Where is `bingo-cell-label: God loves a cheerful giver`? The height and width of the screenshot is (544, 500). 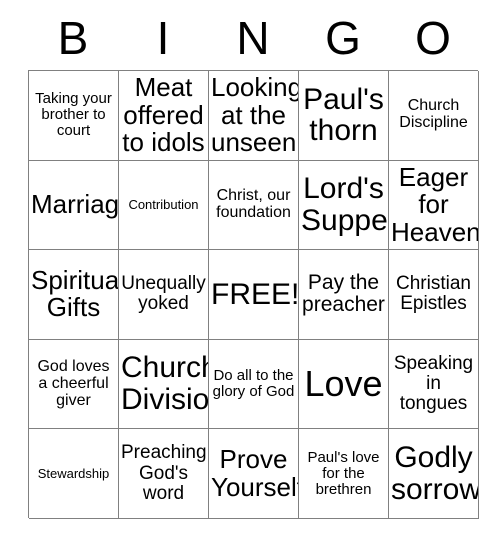 bingo-cell-label: God loves a cheerful giver is located at coordinates (73, 383).